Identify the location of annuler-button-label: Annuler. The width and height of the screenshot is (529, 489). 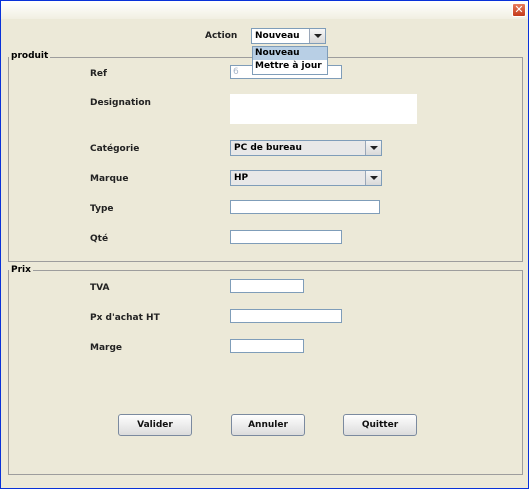
(268, 425).